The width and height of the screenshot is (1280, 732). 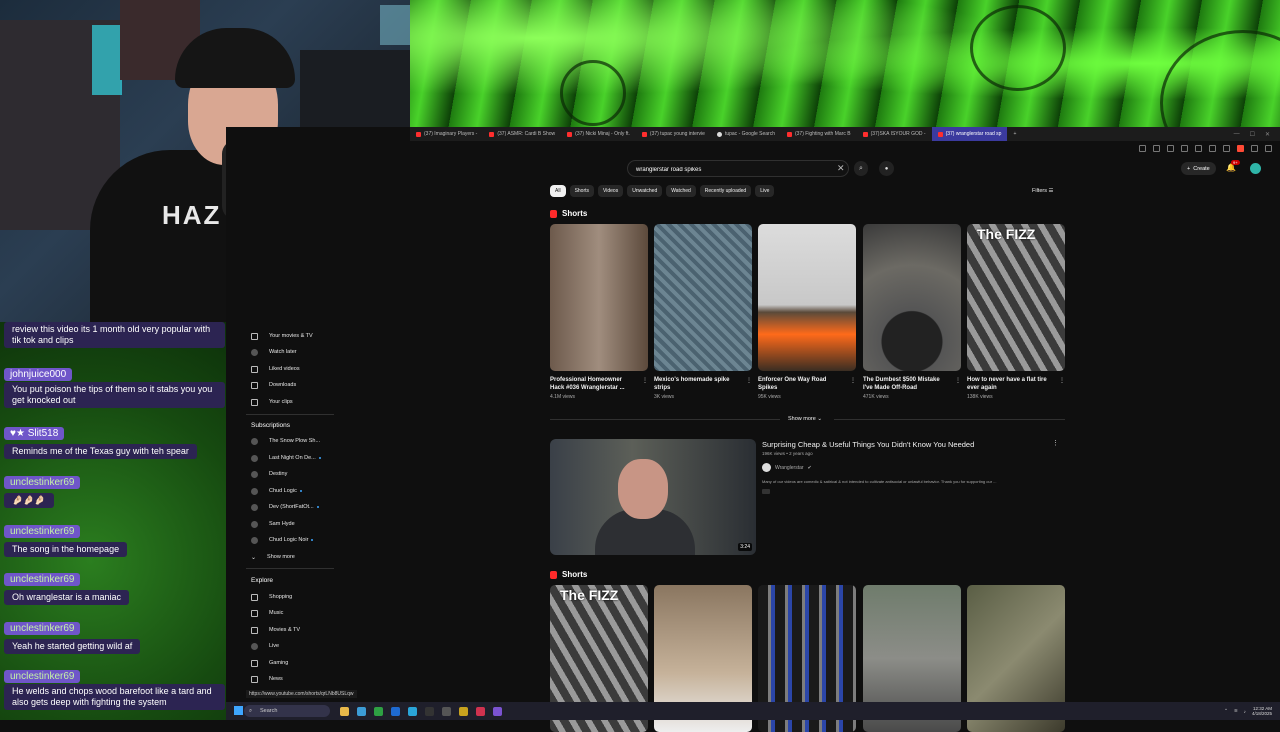 What do you see at coordinates (269, 663) in the screenshot?
I see `sidebar-item-gaming: Gaming` at bounding box center [269, 663].